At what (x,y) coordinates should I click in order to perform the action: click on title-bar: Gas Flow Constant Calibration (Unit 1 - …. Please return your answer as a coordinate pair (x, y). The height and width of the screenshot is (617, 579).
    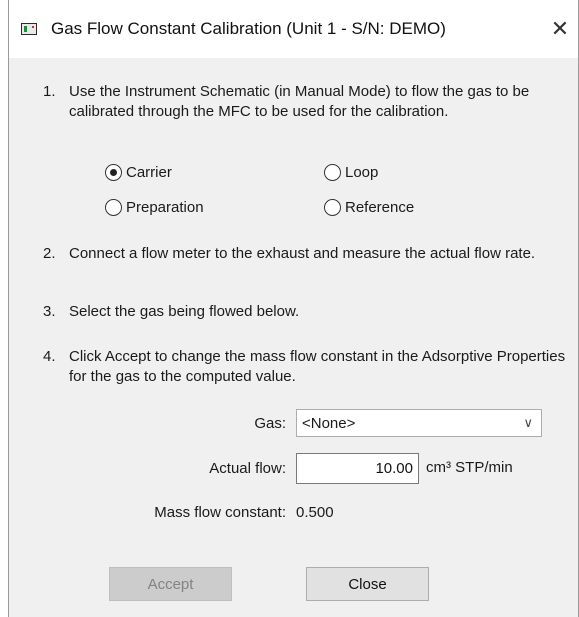
    Looking at the image, I should click on (293, 29).